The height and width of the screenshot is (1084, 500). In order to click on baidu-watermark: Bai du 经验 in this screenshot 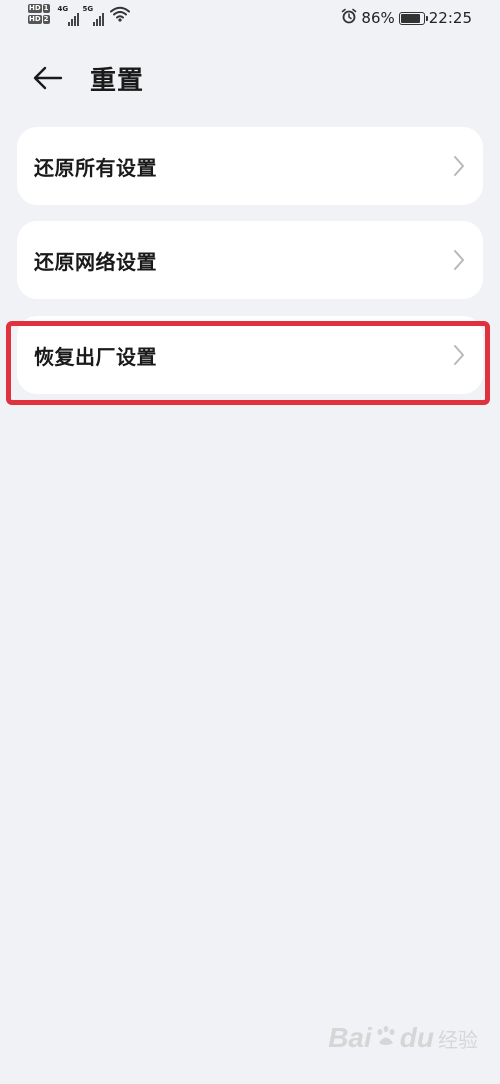, I will do `click(403, 1038)`.